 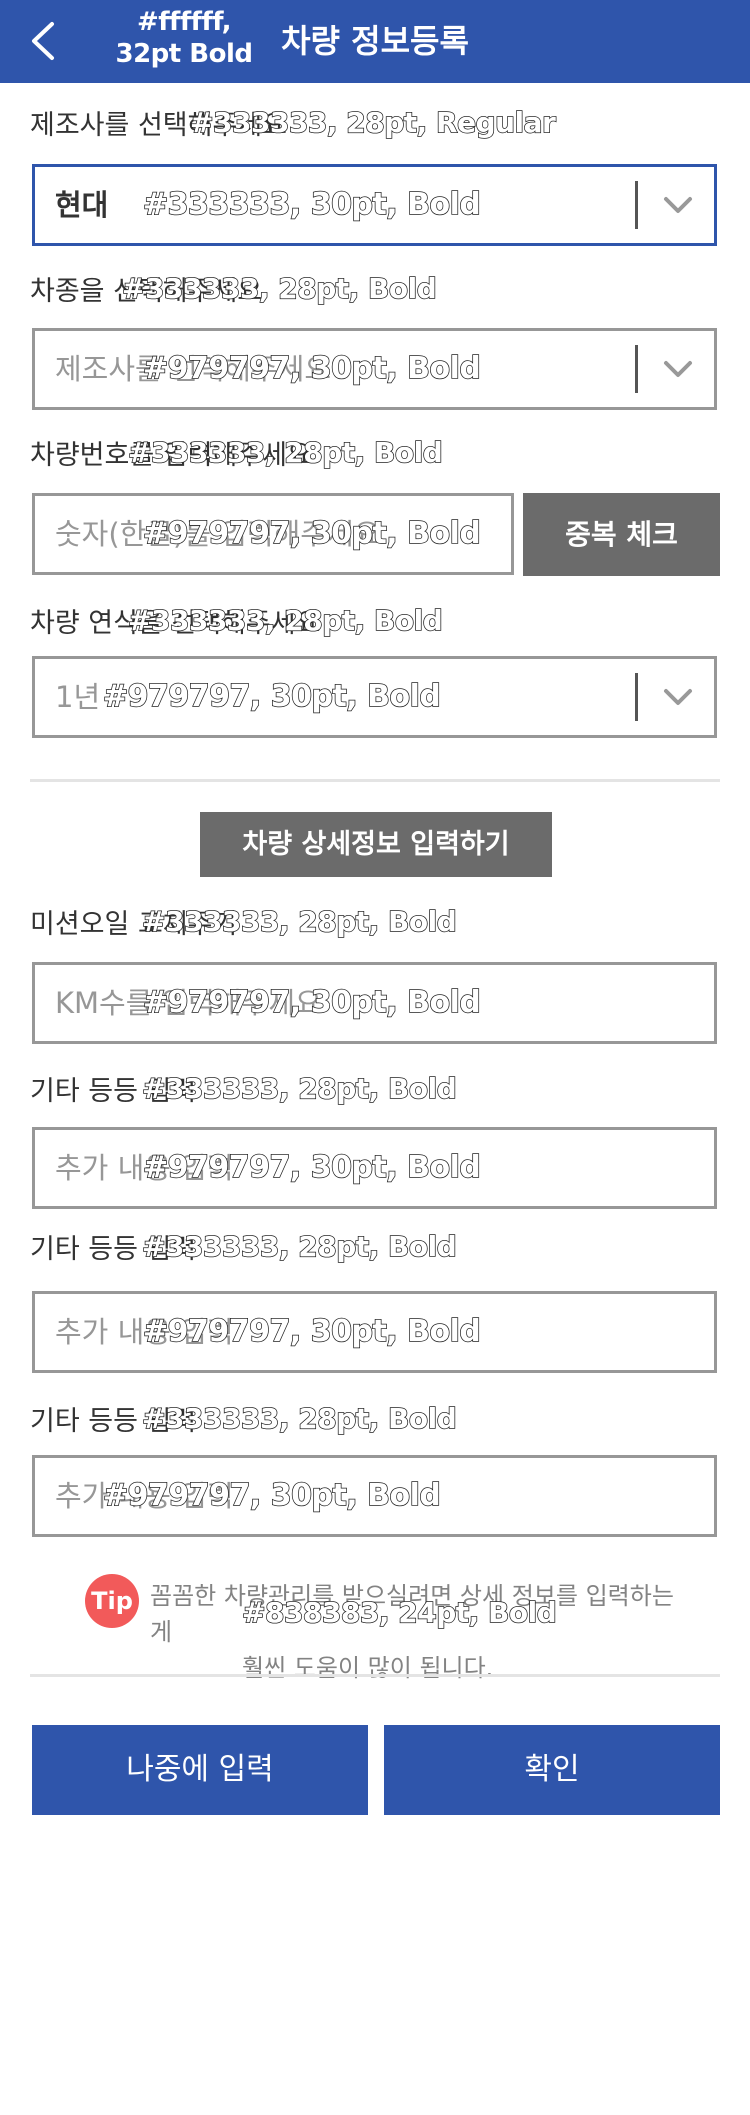 What do you see at coordinates (368, 1668) in the screenshot?
I see `tip-line-2: 훨씬 도움이 많이 됩니다.` at bounding box center [368, 1668].